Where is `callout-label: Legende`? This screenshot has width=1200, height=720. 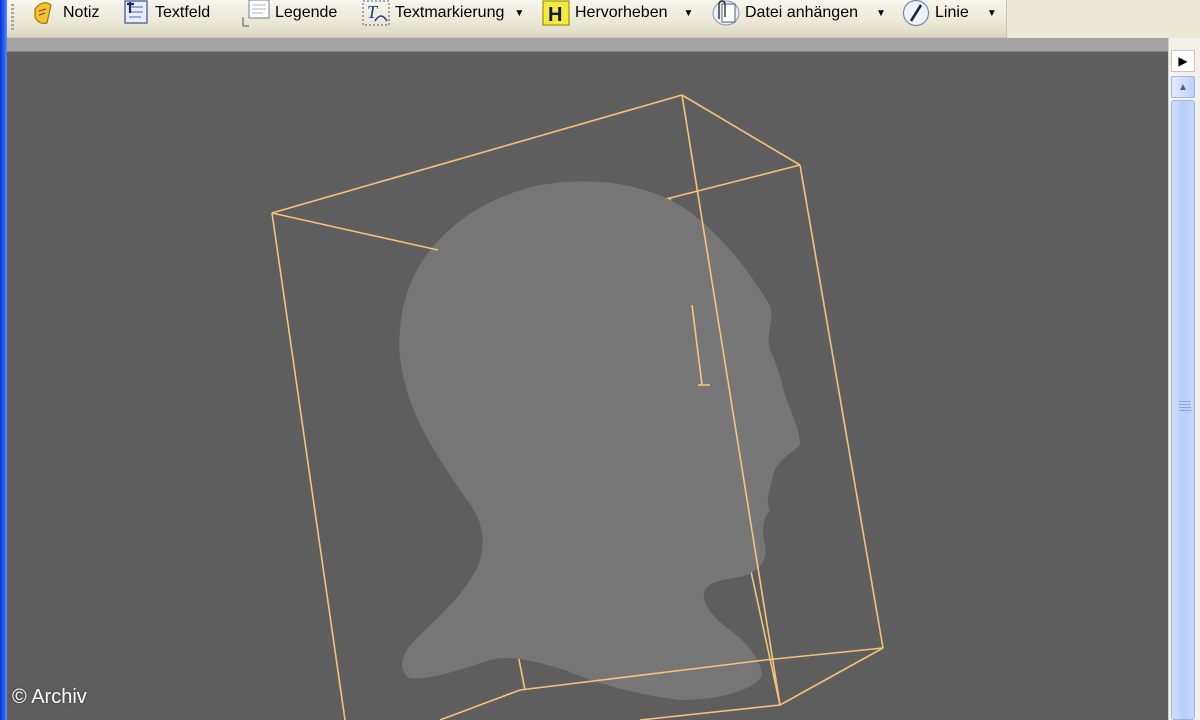 callout-label: Legende is located at coordinates (306, 12).